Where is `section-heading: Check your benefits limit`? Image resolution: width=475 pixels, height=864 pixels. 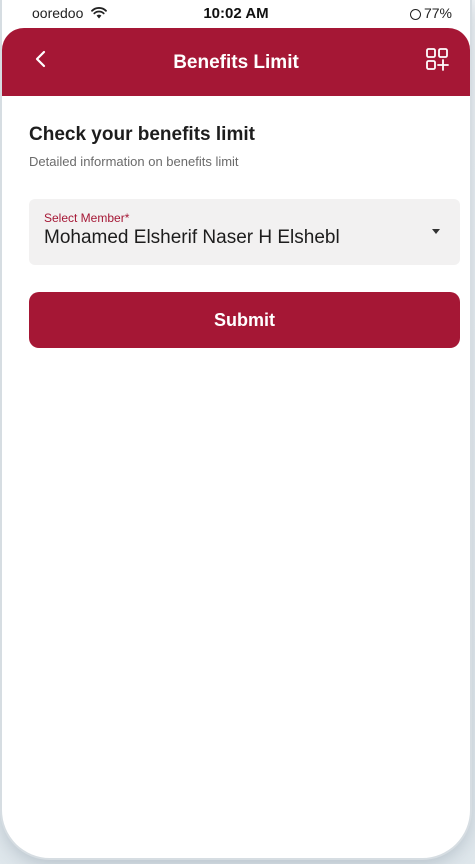 section-heading: Check your benefits limit is located at coordinates (142, 134).